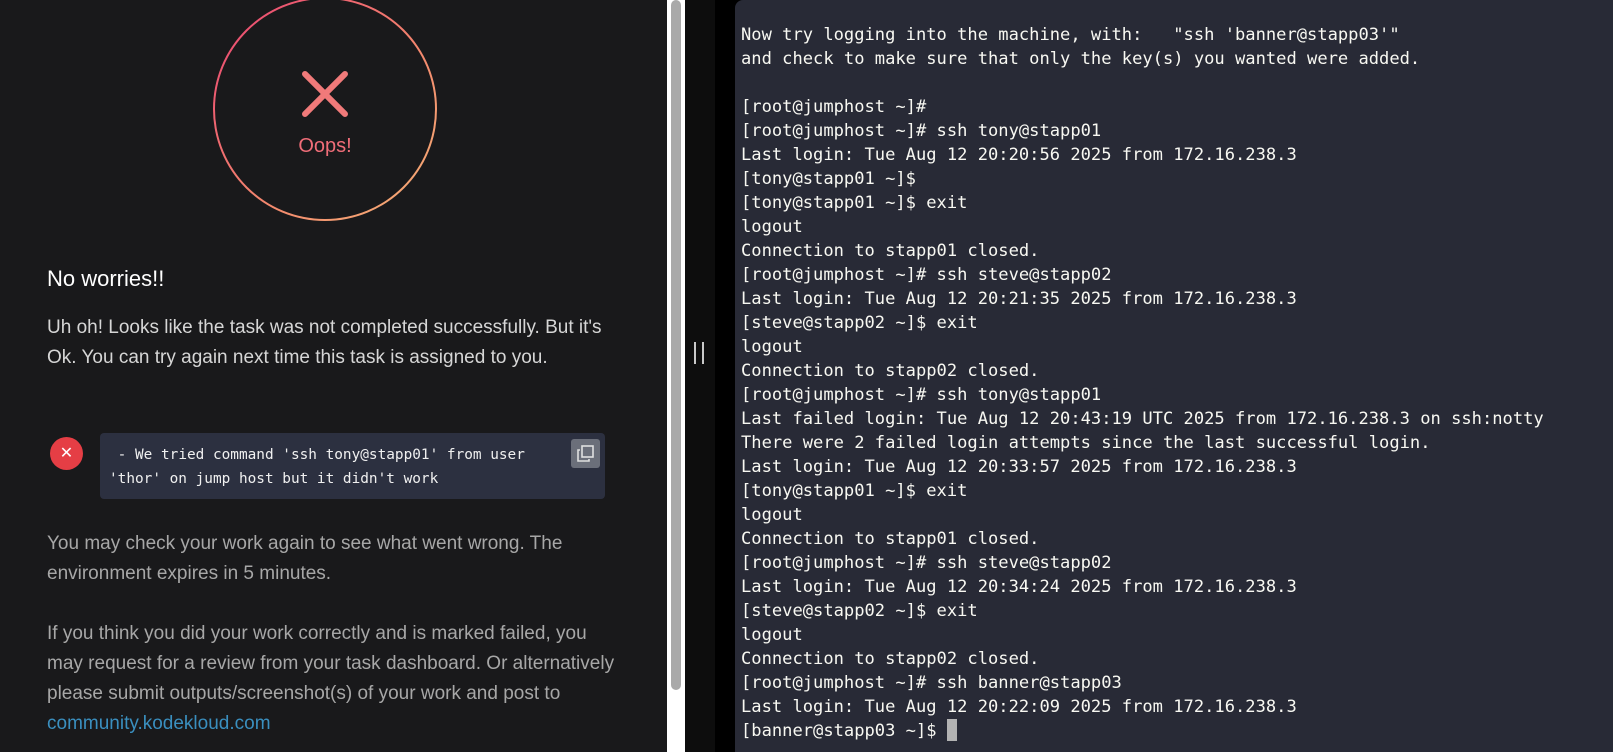  I want to click on community-link: community.kodekloud.com, so click(159, 723).